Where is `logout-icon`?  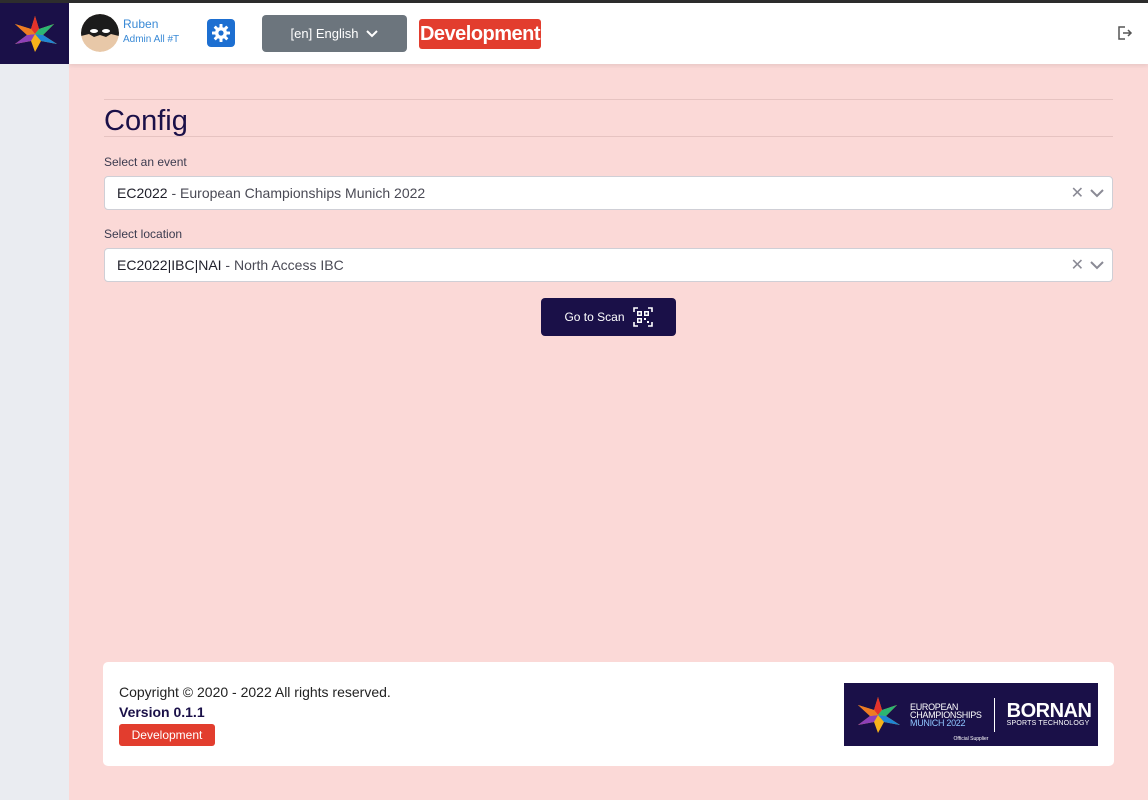 logout-icon is located at coordinates (1125, 33).